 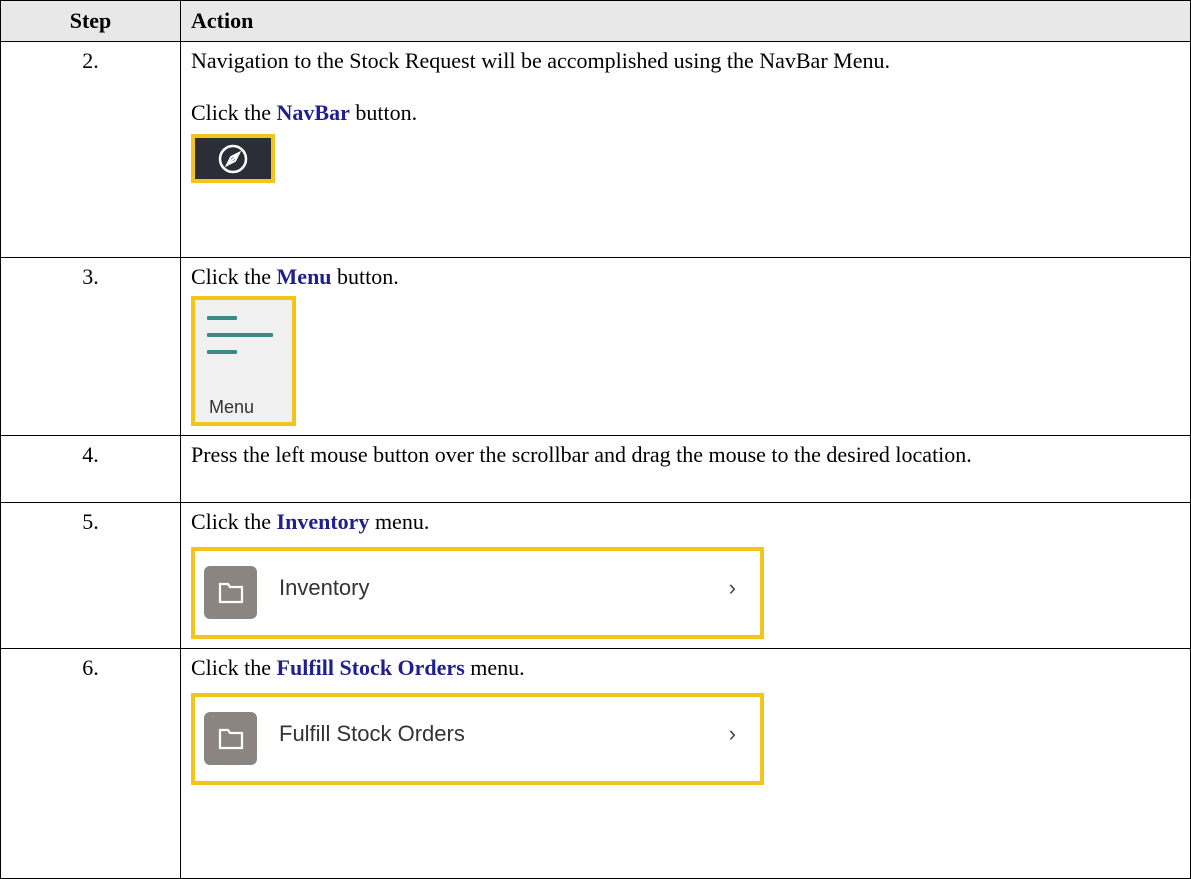 What do you see at coordinates (477, 739) in the screenshot?
I see `fulfill-stock-orders-menu-item-screenshot: Fulfill Stock Orders ›` at bounding box center [477, 739].